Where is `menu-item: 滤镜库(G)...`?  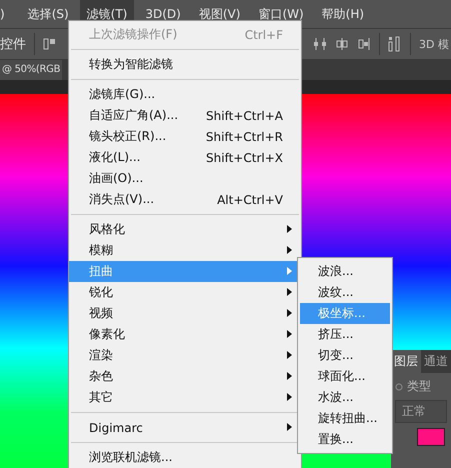 menu-item: 滤镜库(G)... is located at coordinates (185, 94).